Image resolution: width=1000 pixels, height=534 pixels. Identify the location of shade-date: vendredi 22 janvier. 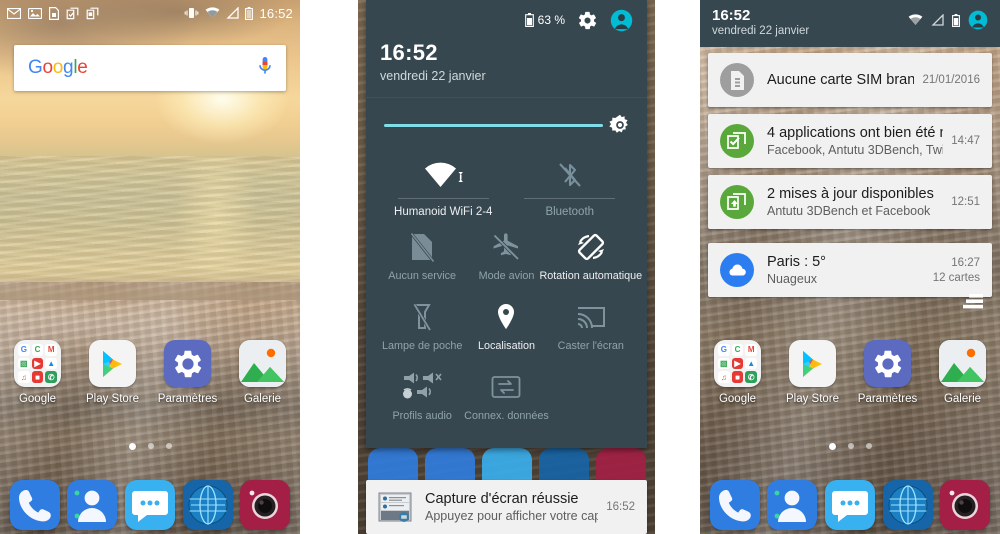
(761, 31).